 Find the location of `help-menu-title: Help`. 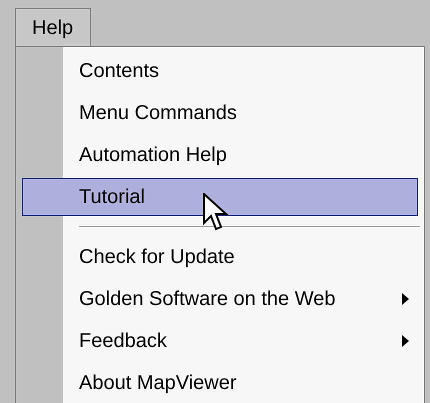

help-menu-title: Help is located at coordinates (53, 27).